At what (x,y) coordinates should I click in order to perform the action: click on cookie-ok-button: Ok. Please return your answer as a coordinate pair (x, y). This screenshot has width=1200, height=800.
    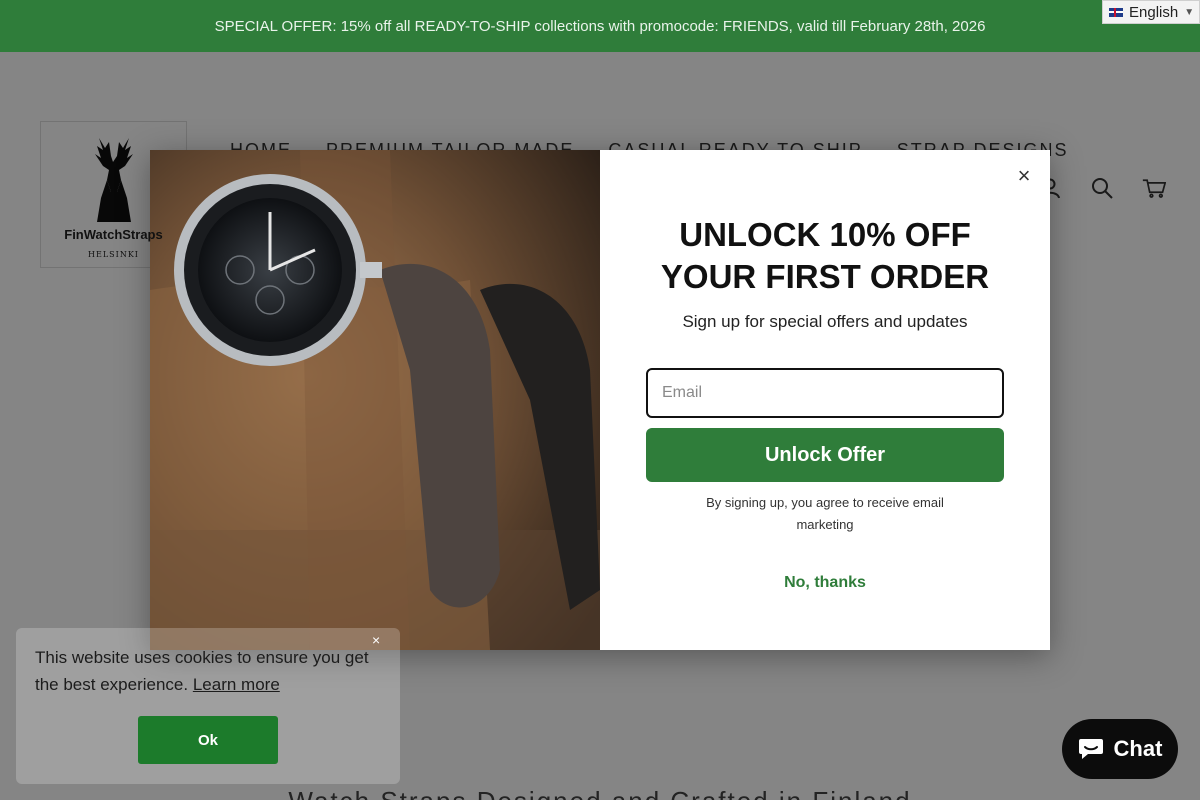
    Looking at the image, I should click on (208, 740).